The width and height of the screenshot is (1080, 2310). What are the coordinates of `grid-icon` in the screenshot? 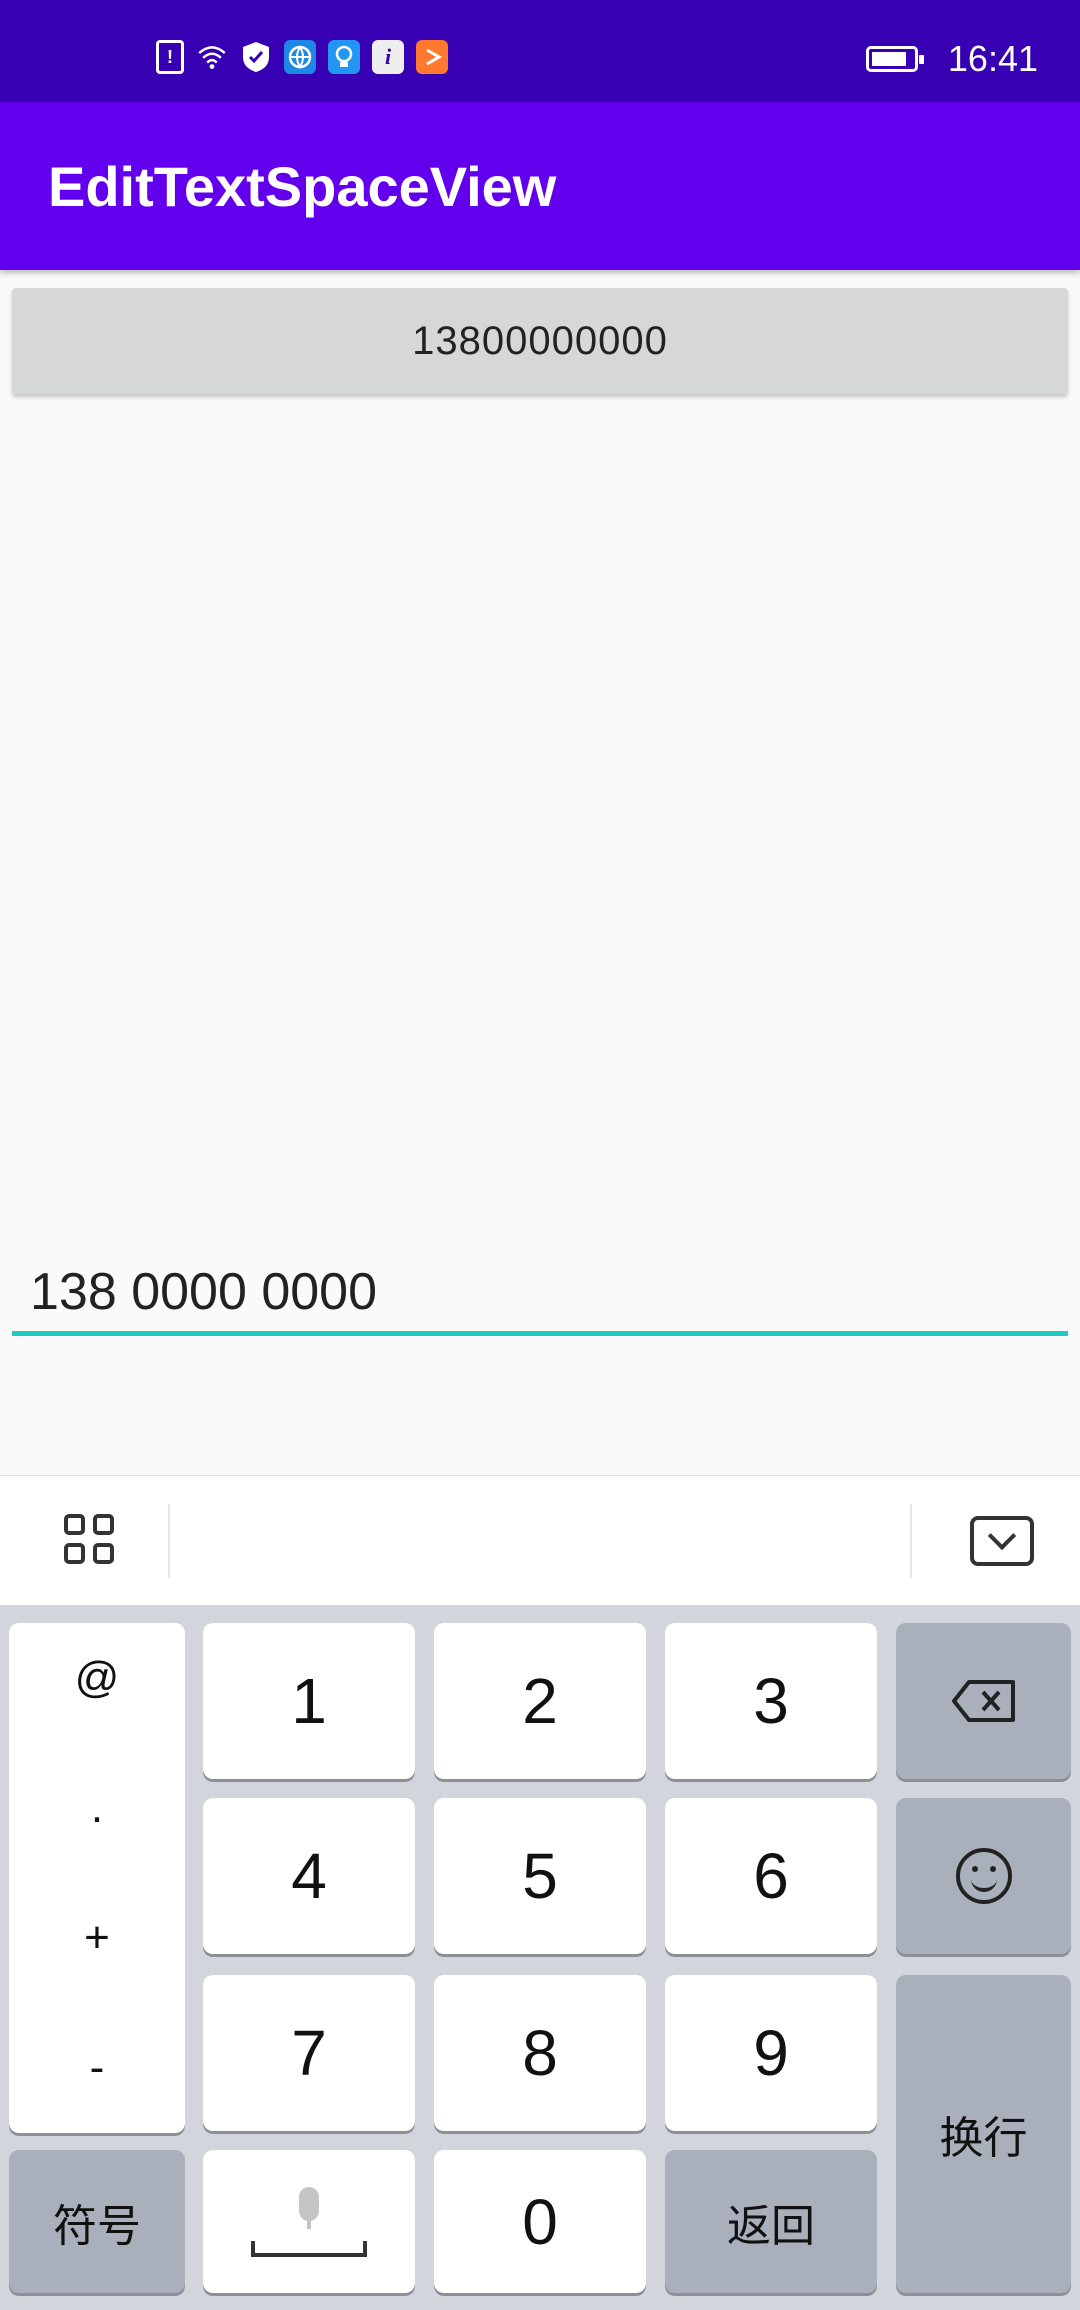 It's located at (91, 1541).